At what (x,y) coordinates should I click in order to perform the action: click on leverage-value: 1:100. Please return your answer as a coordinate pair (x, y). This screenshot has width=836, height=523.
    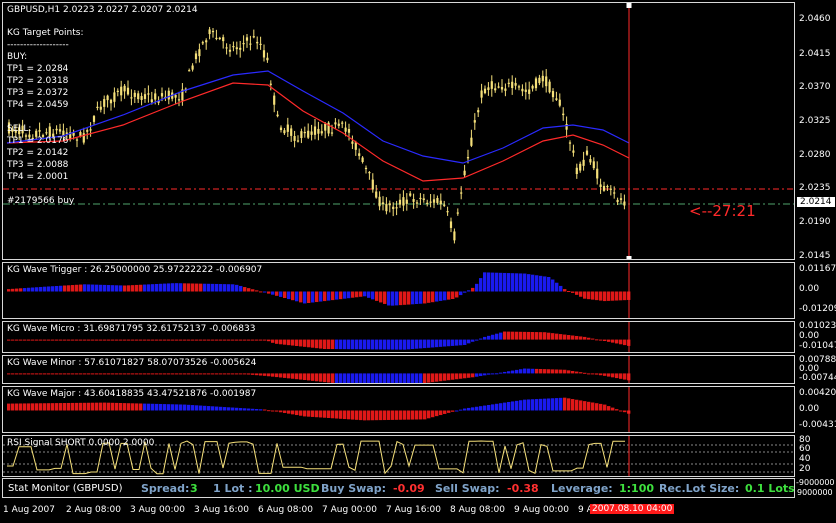
    Looking at the image, I should click on (637, 488).